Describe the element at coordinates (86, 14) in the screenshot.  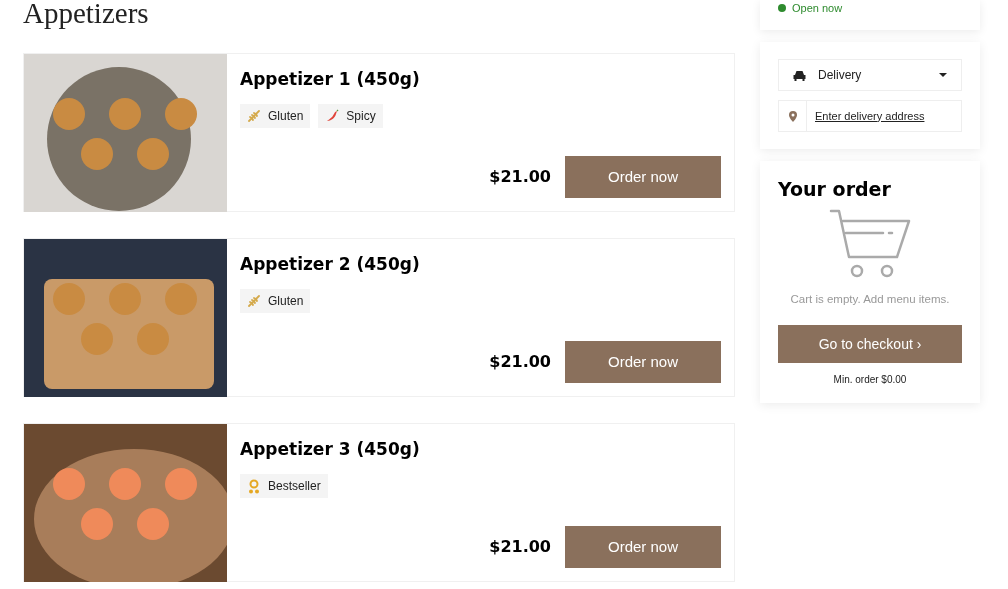
I see `section-title: Appetizers` at that location.